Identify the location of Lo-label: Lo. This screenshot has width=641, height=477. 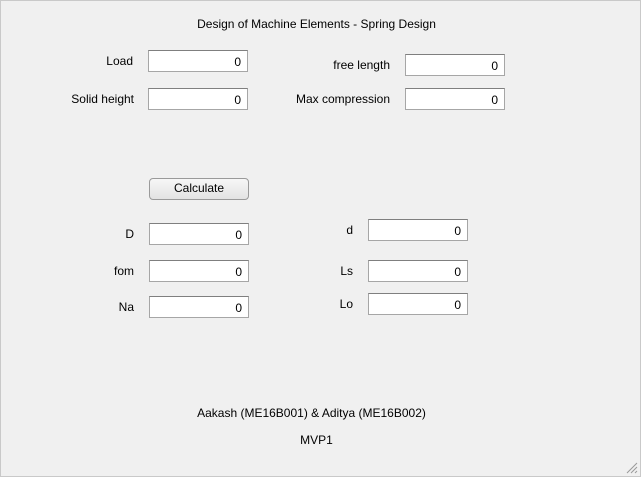
(346, 304).